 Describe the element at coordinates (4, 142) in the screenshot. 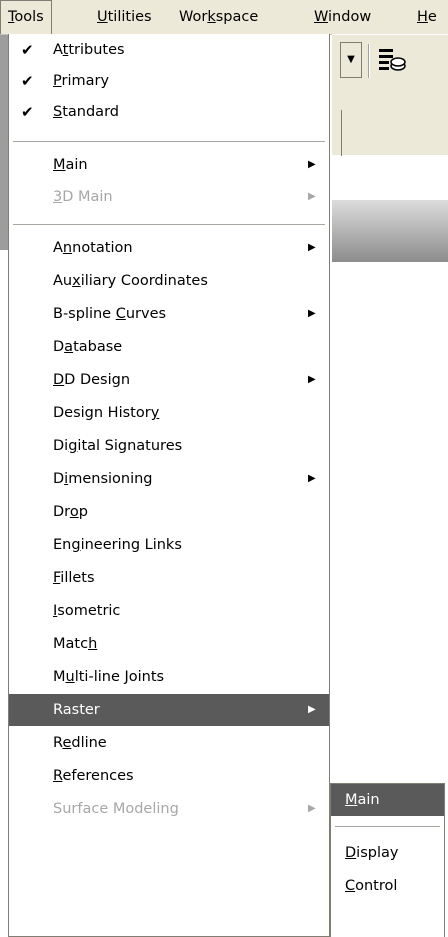

I see `window-edge` at that location.